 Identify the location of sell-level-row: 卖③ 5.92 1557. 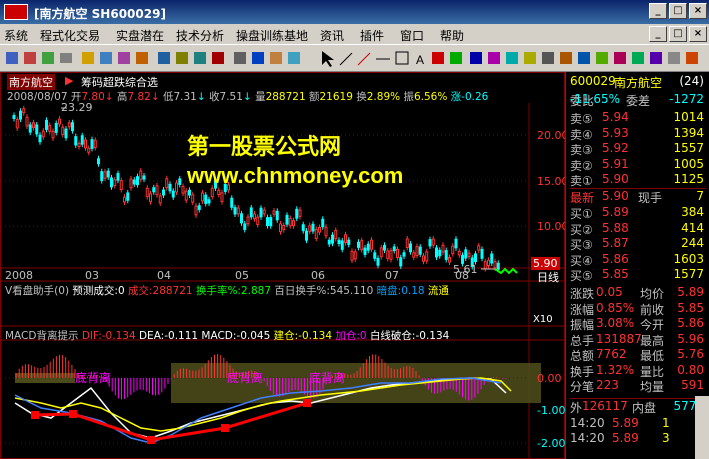
(637, 149).